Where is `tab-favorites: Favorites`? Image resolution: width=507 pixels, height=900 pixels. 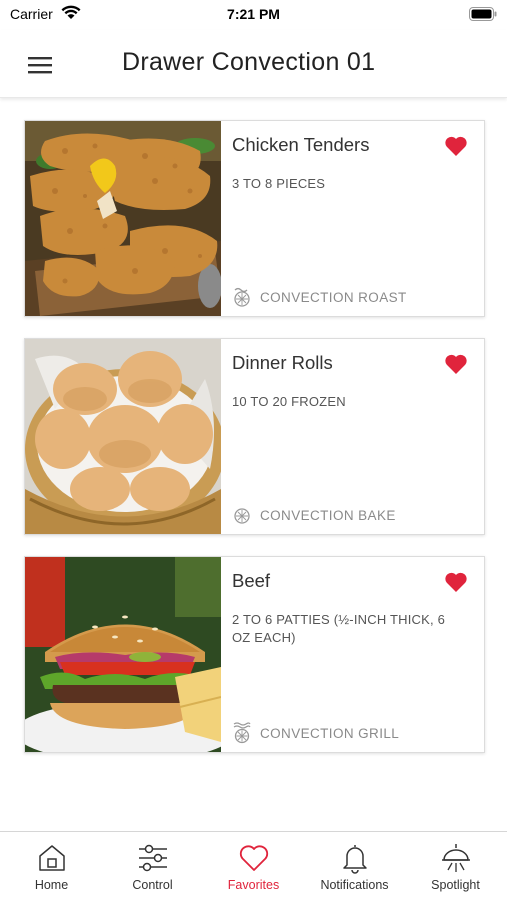
tab-favorites: Favorites is located at coordinates (253, 866).